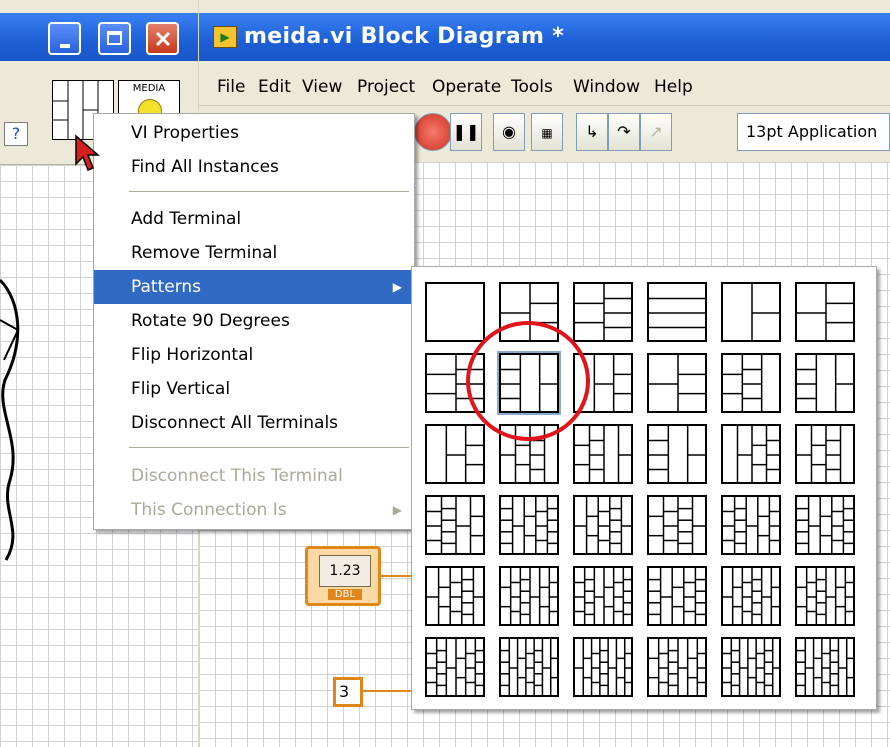 Image resolution: width=890 pixels, height=747 pixels. What do you see at coordinates (345, 594) in the screenshot?
I see `numeric-type-label: DBL` at bounding box center [345, 594].